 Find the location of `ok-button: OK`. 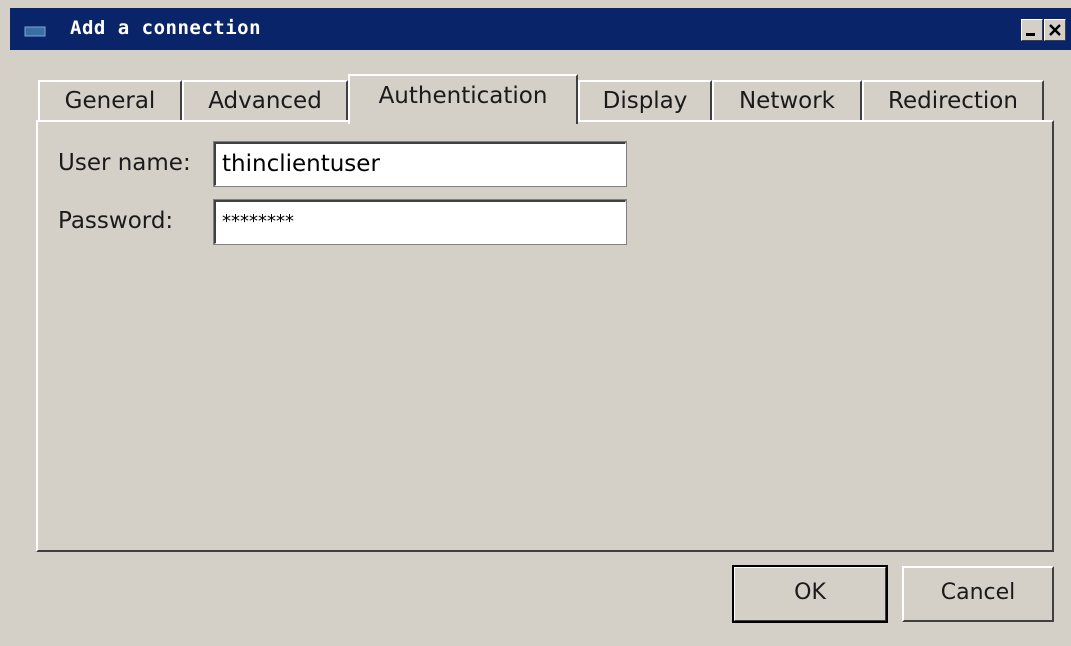

ok-button: OK is located at coordinates (810, 594).